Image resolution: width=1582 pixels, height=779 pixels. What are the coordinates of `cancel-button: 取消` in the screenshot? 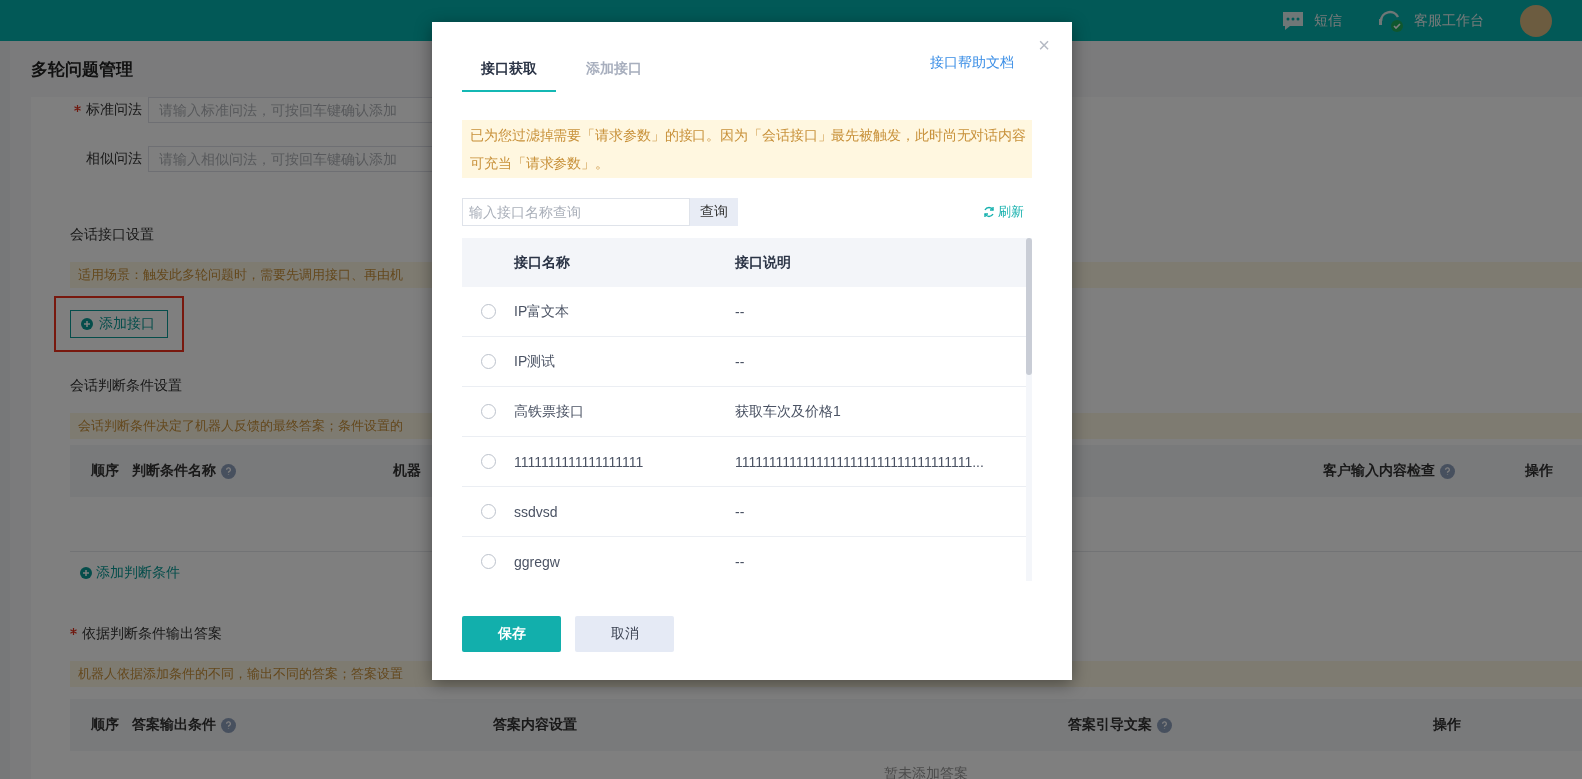 It's located at (624, 634).